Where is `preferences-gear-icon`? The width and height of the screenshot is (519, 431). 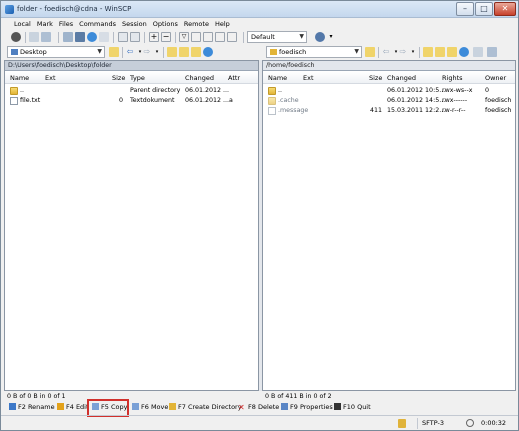
preferences-gear-icon is located at coordinates (16, 37).